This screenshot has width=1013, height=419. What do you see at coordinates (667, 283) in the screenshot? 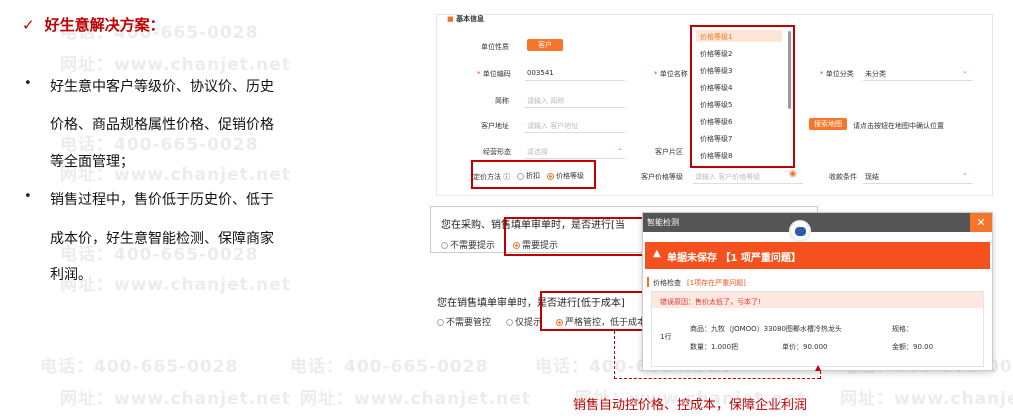
I see `section-title: 价格检查` at bounding box center [667, 283].